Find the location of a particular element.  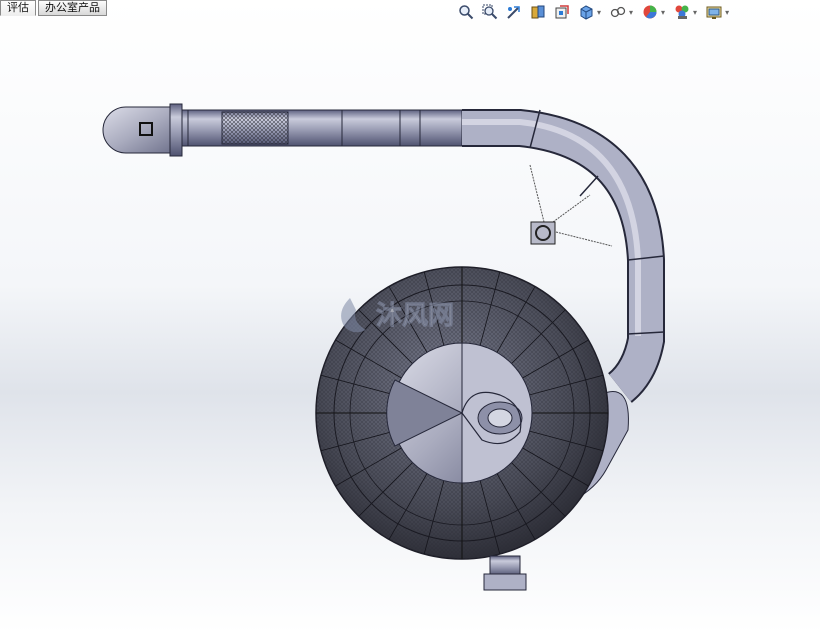

tab-office-products: 办公室产品 is located at coordinates (72, 8).